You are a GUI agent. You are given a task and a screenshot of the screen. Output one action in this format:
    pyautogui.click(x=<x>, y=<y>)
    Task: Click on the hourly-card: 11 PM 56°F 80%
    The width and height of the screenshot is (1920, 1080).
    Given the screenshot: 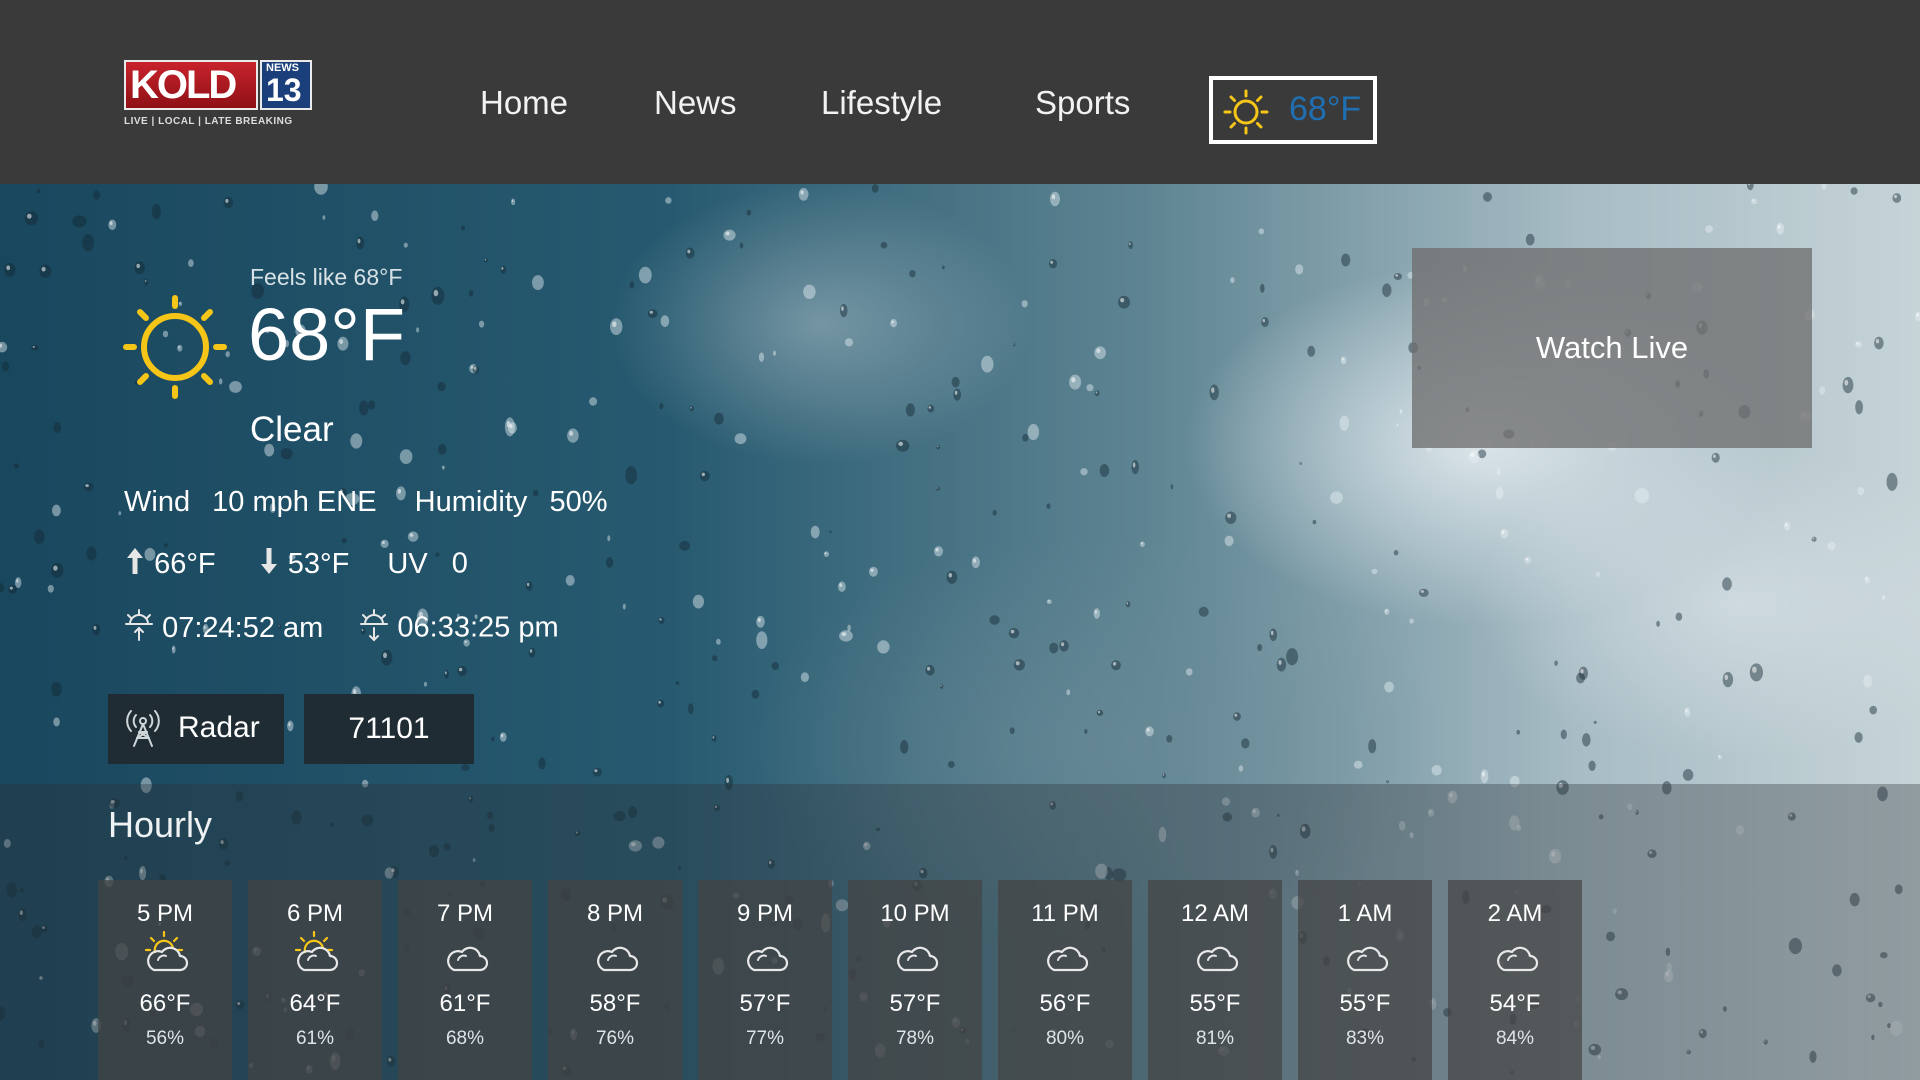 What is the action you would take?
    pyautogui.click(x=1065, y=980)
    